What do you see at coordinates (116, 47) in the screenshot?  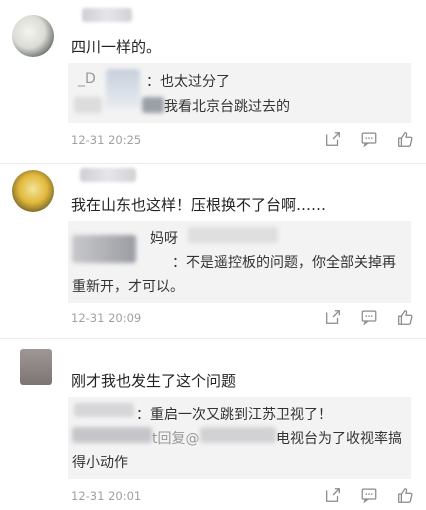 I see `comment-text: 四川一样的。` at bounding box center [116, 47].